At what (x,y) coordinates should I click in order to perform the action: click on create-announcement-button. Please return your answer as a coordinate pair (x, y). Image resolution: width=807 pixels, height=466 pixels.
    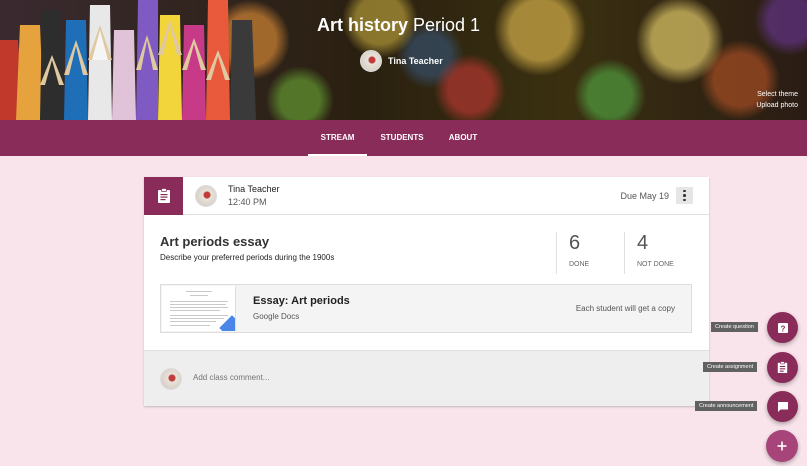
    Looking at the image, I should click on (782, 406).